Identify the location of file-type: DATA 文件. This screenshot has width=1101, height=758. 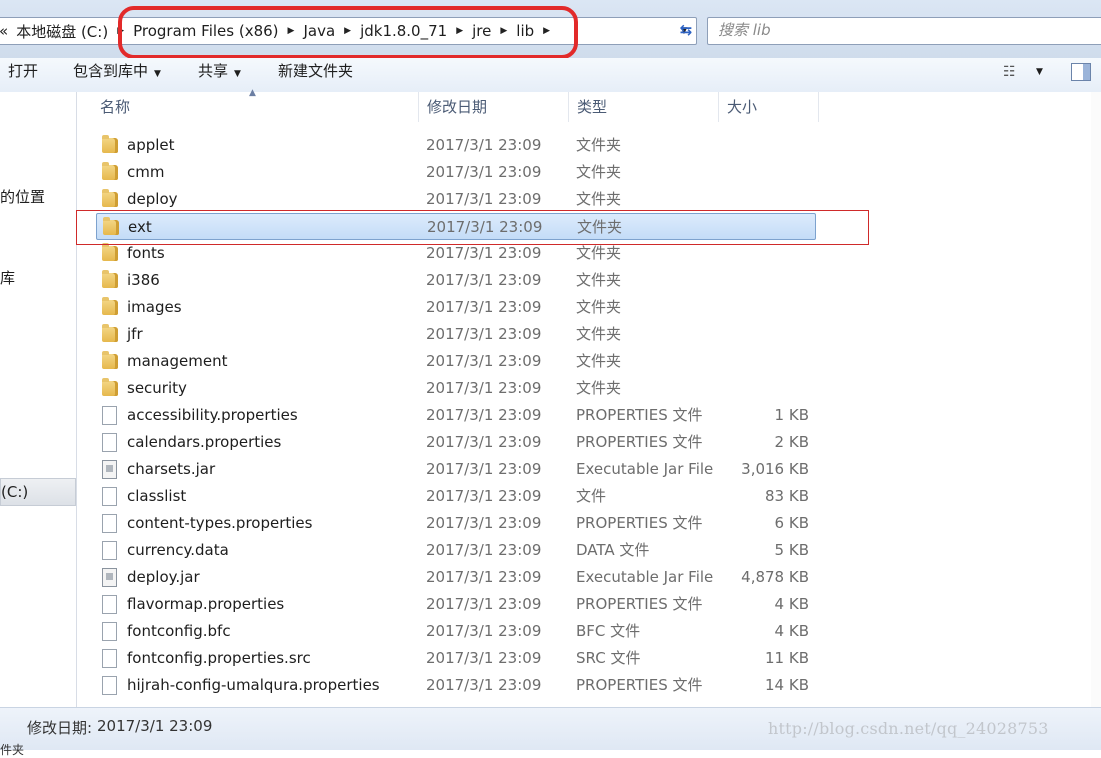
(613, 550).